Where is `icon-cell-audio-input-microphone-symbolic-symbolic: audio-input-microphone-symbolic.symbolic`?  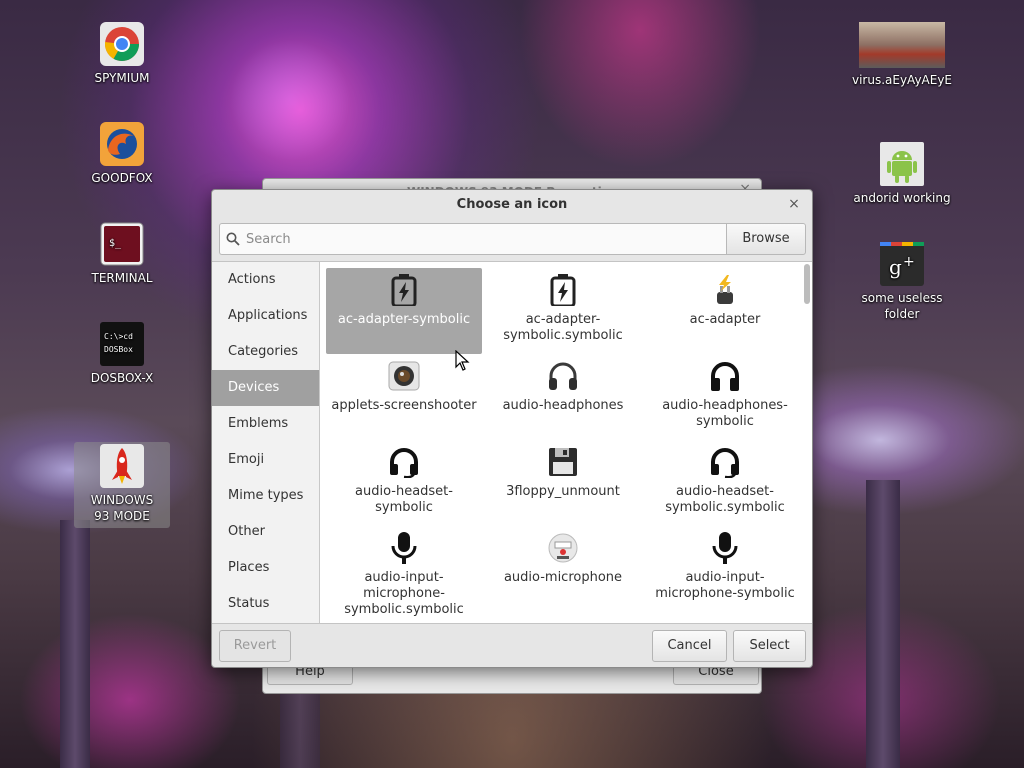 icon-cell-audio-input-microphone-symbolic-symbolic: audio-input-microphone-symbolic.symbolic is located at coordinates (404, 571).